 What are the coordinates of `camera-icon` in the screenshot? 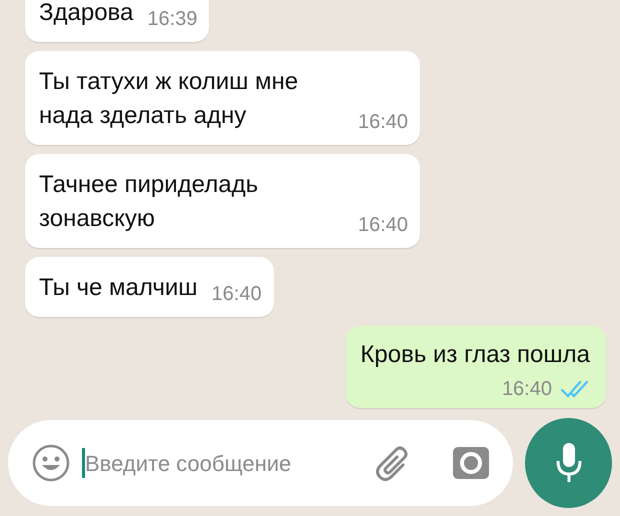 It's located at (471, 463).